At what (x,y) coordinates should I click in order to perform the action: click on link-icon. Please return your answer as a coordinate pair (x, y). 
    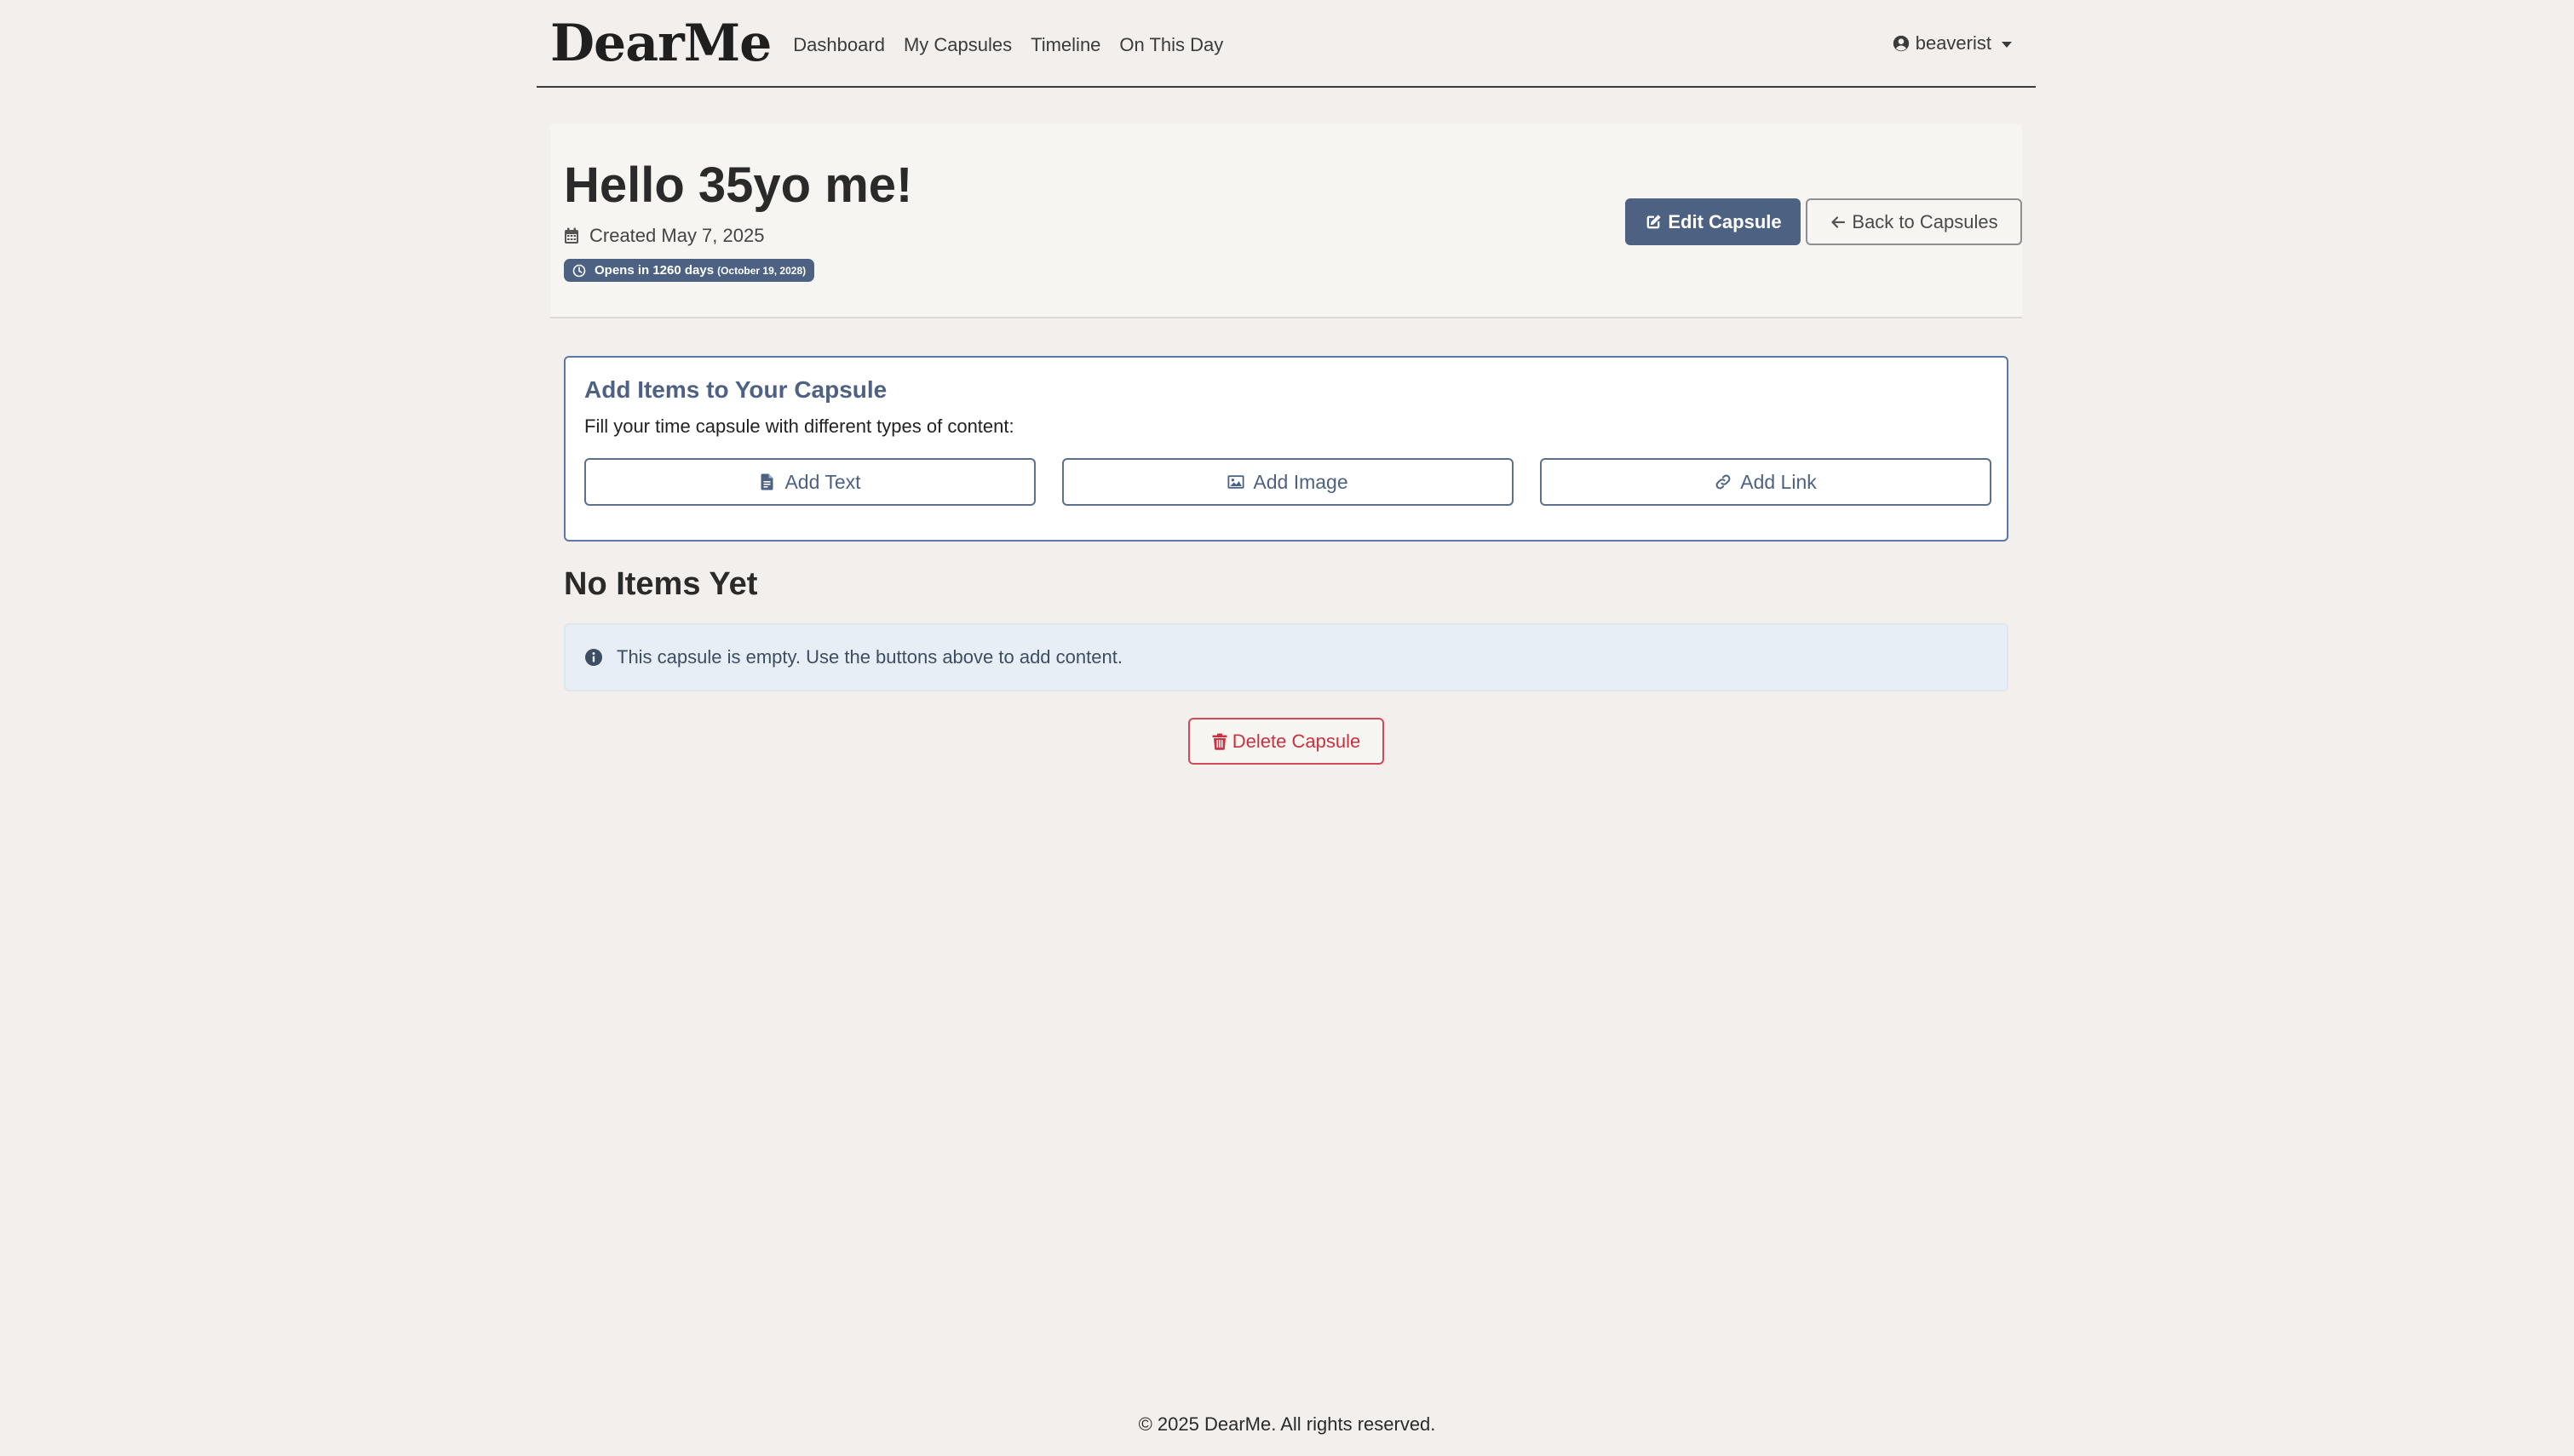
    Looking at the image, I should click on (1723, 482).